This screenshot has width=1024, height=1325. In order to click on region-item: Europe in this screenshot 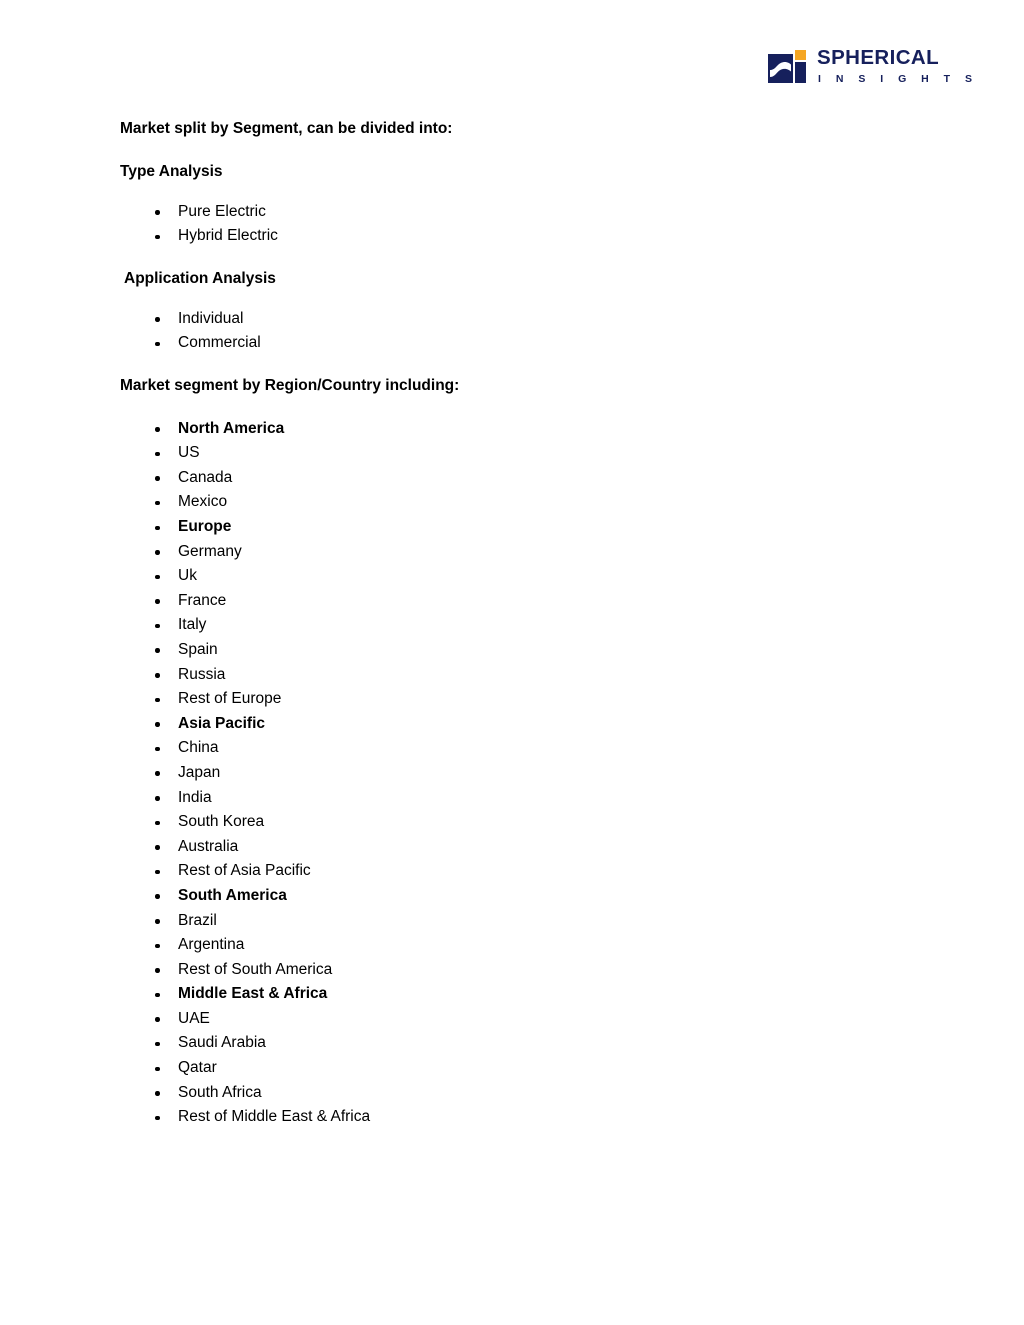, I will do `click(520, 527)`.